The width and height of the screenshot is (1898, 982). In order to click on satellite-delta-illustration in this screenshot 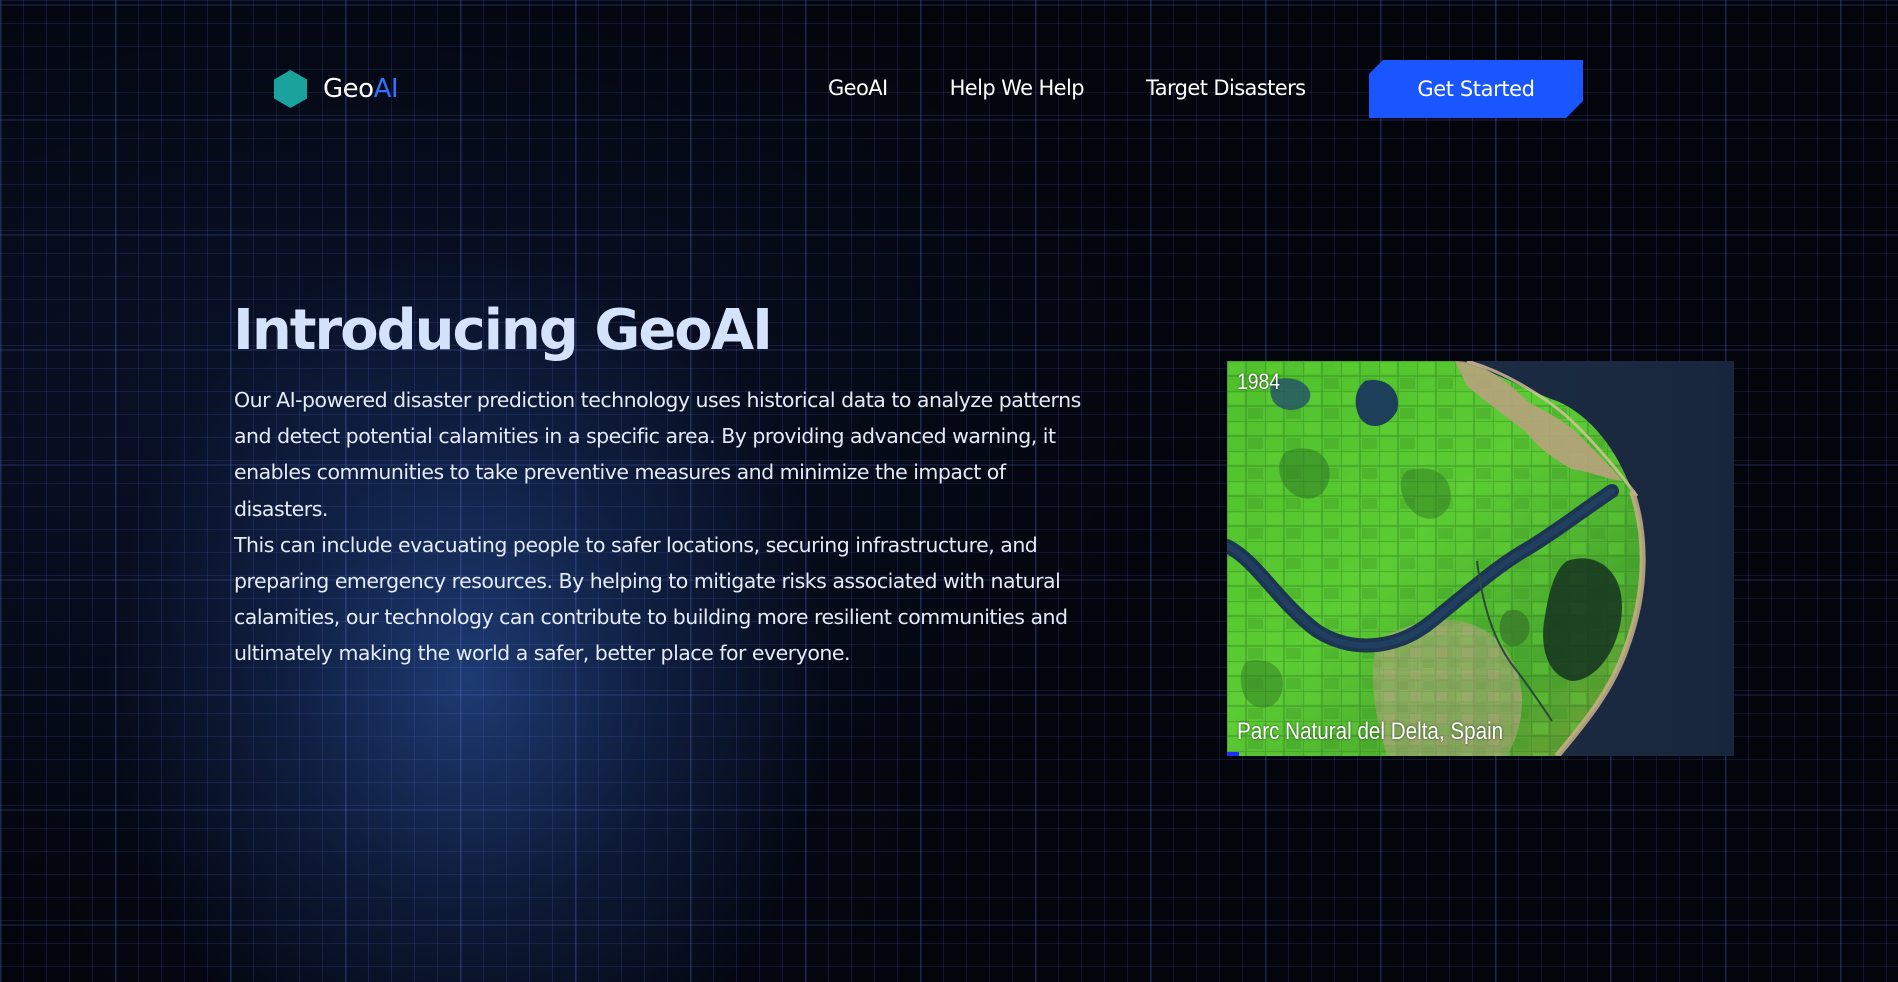, I will do `click(1480, 558)`.